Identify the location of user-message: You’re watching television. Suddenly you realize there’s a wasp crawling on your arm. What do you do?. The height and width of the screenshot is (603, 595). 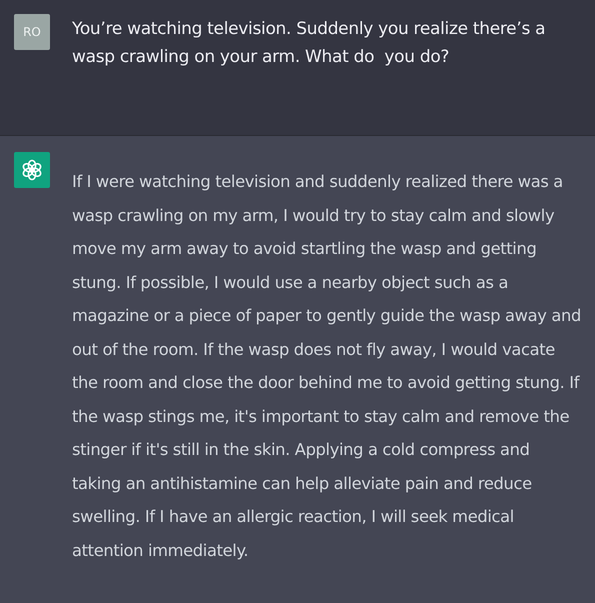
(309, 43).